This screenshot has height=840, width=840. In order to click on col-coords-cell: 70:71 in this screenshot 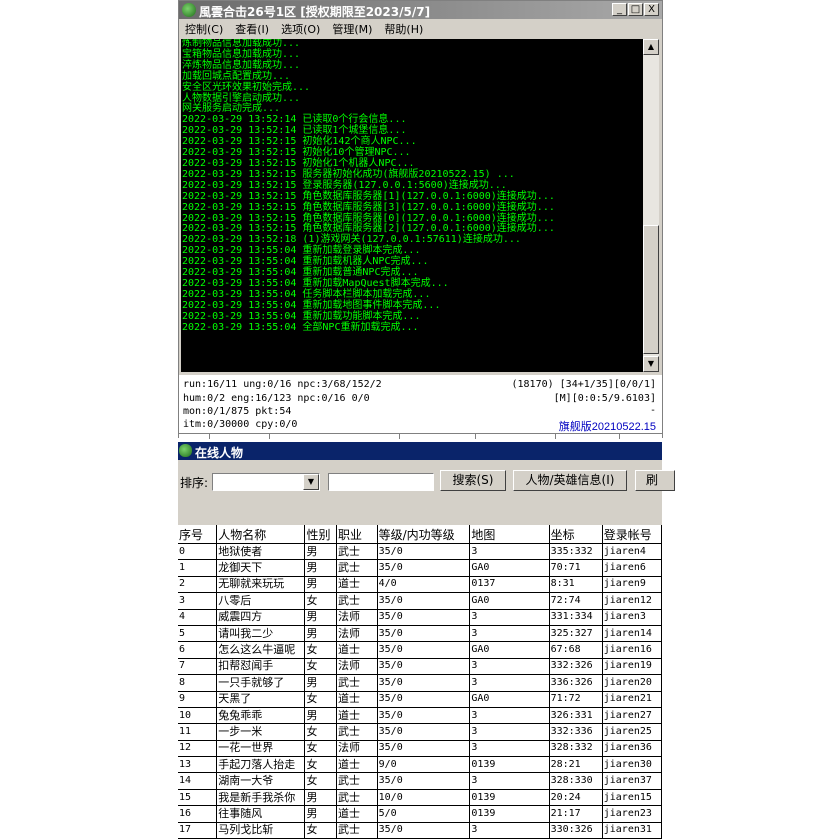, I will do `click(576, 568)`.